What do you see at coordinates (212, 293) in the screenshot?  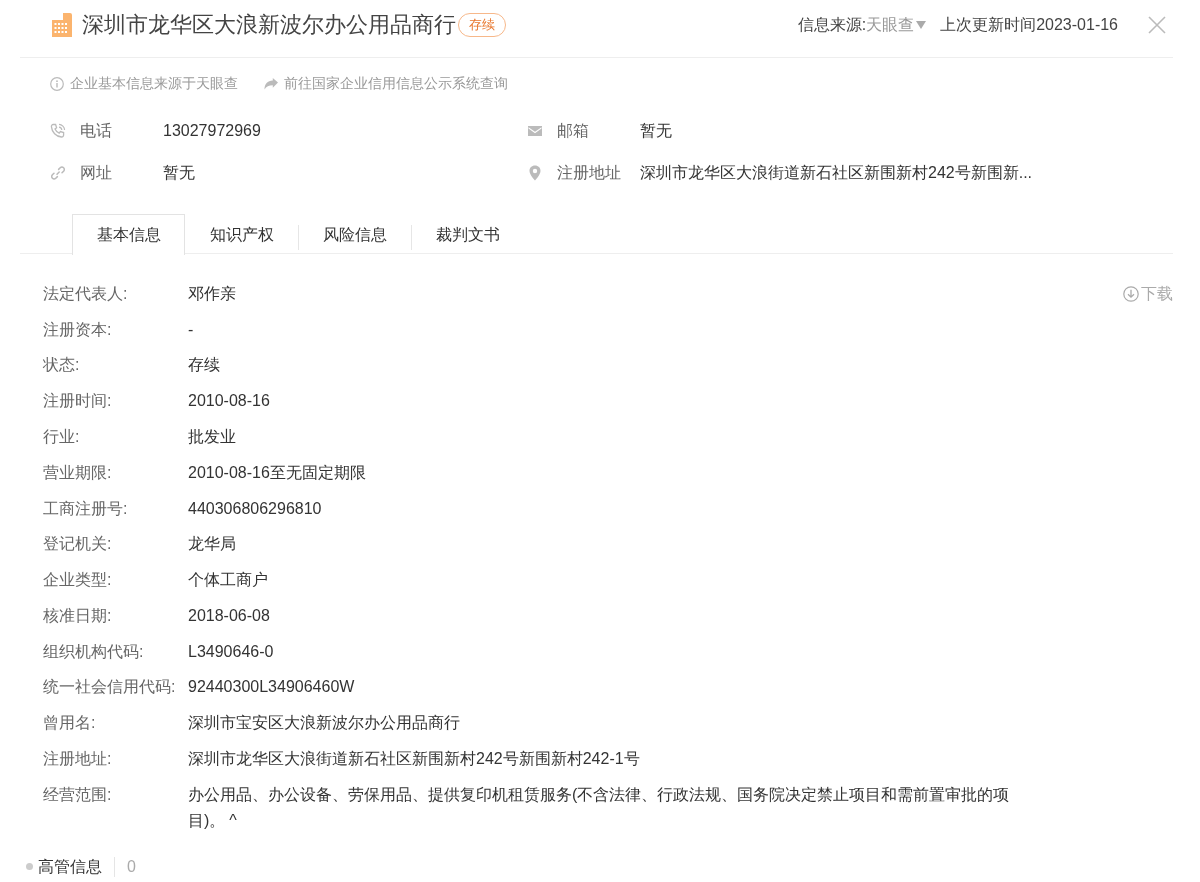 I see `field-value: 邓作亲` at bounding box center [212, 293].